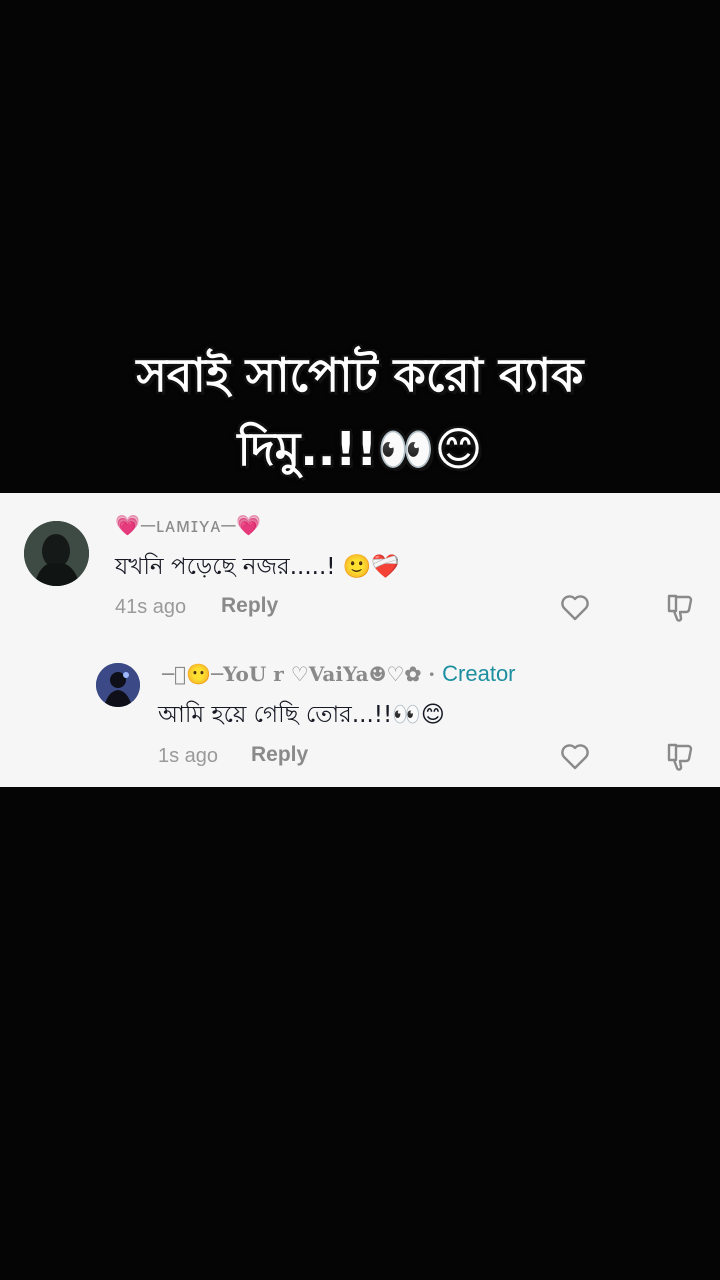  What do you see at coordinates (360, 375) in the screenshot?
I see `video-caption-line-1: সবাই সাপোট করো ব্যাক` at bounding box center [360, 375].